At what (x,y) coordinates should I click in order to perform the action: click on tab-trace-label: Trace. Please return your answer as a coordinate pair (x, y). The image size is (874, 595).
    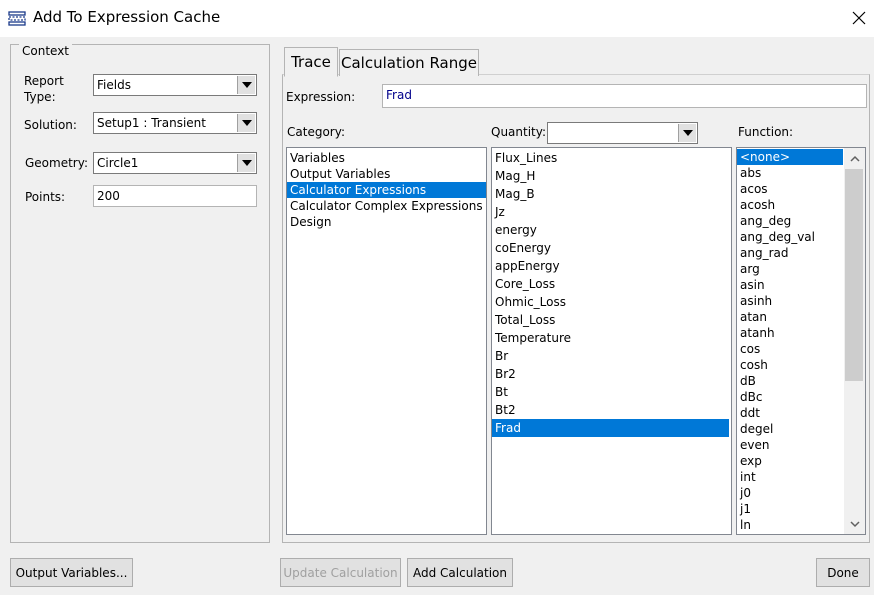
    Looking at the image, I should click on (311, 62).